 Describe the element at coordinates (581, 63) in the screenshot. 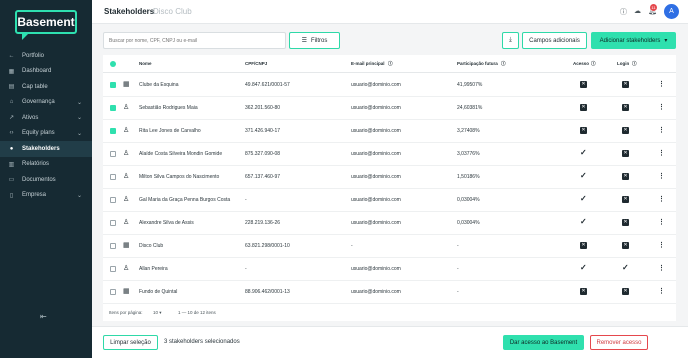

I see `col-access: Acesso` at that location.